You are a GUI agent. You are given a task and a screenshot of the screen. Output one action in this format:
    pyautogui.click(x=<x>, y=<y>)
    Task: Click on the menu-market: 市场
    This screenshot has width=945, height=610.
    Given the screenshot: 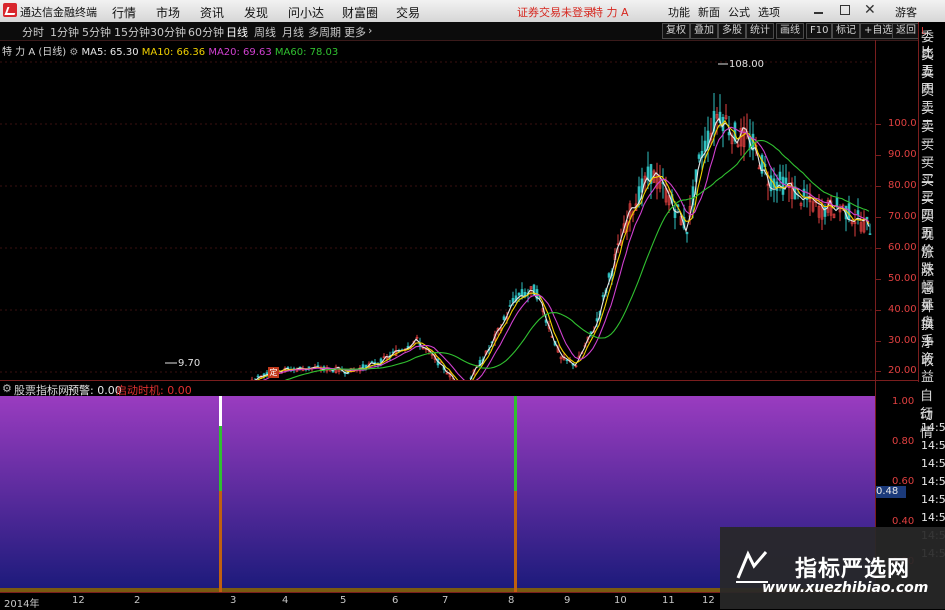 What is the action you would take?
    pyautogui.click(x=168, y=12)
    